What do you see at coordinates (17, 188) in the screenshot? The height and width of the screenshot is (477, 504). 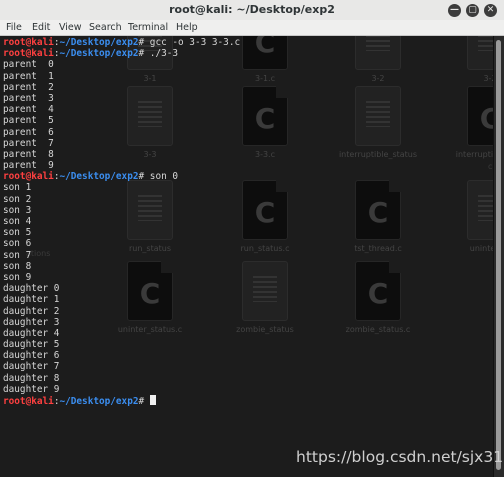 I see `output-text: son 1` at bounding box center [17, 188].